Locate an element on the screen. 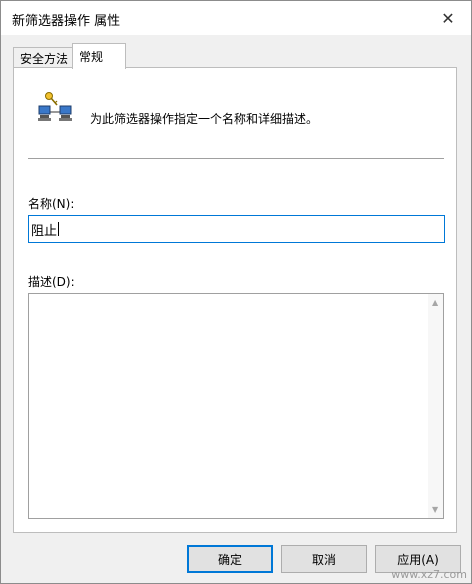 The height and width of the screenshot is (584, 472). ok-button: 确定 is located at coordinates (230, 559).